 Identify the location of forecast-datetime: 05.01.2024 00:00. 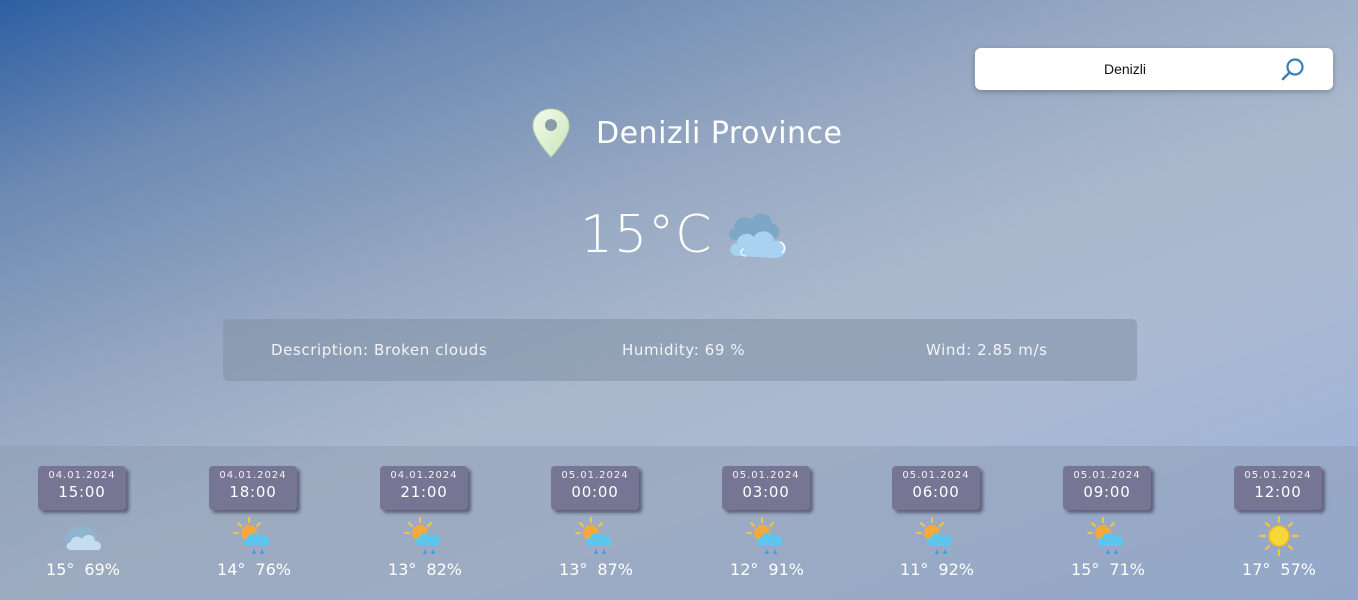
(595, 488).